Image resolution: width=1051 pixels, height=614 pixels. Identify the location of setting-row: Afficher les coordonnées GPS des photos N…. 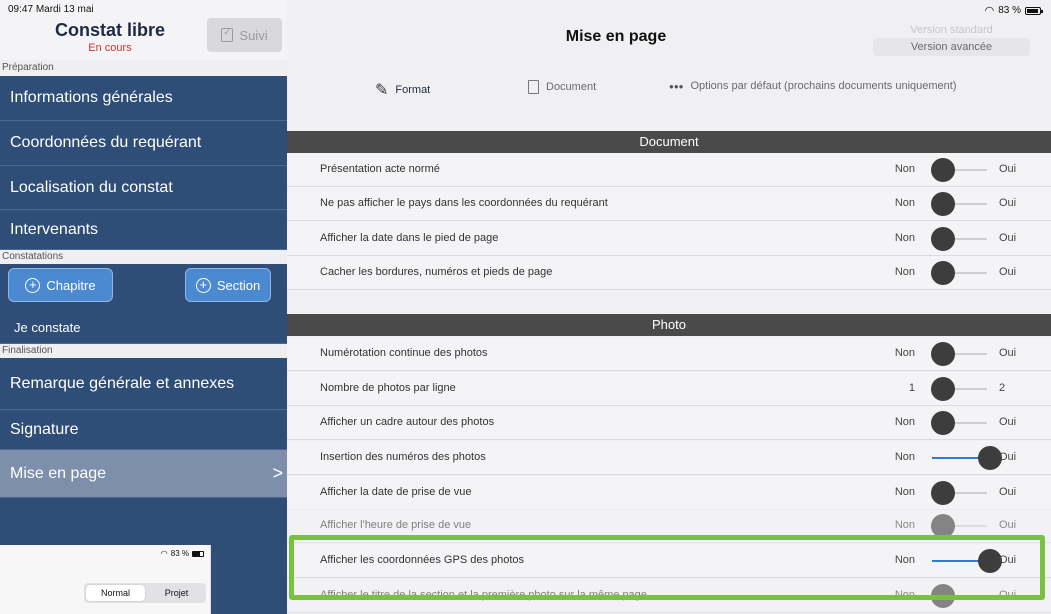
(669, 561).